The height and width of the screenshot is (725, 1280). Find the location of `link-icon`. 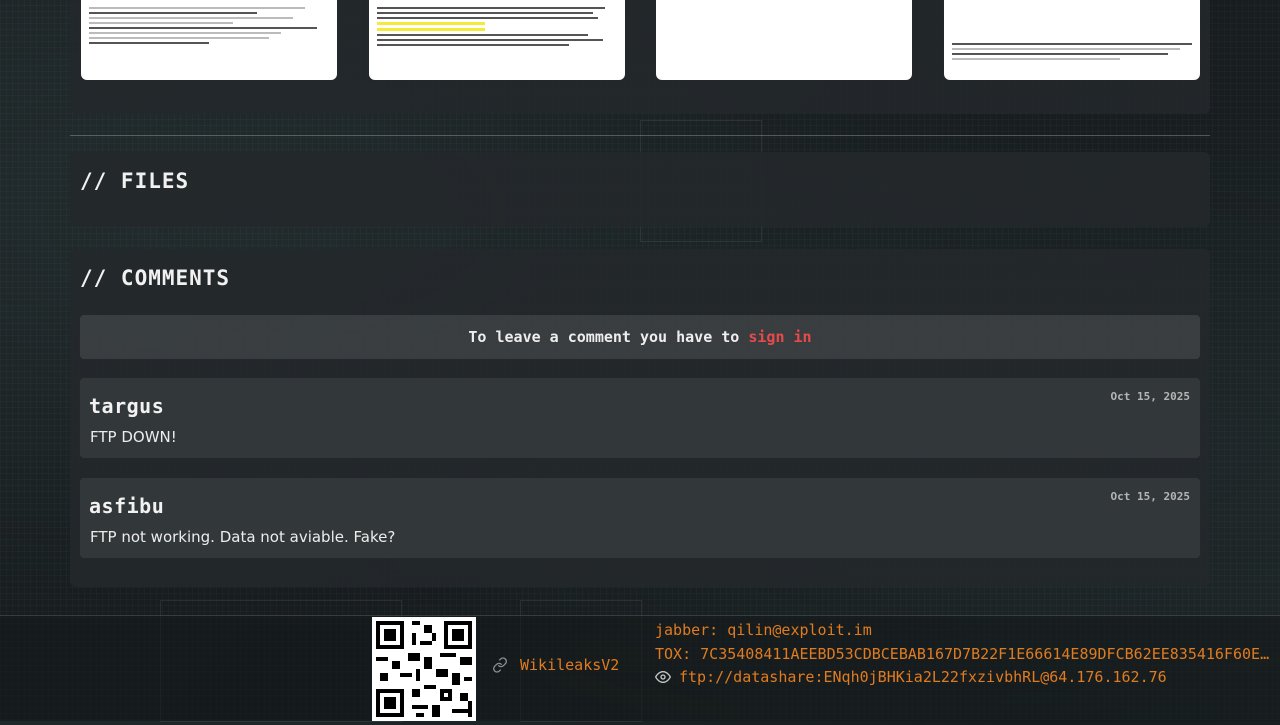

link-icon is located at coordinates (500, 665).